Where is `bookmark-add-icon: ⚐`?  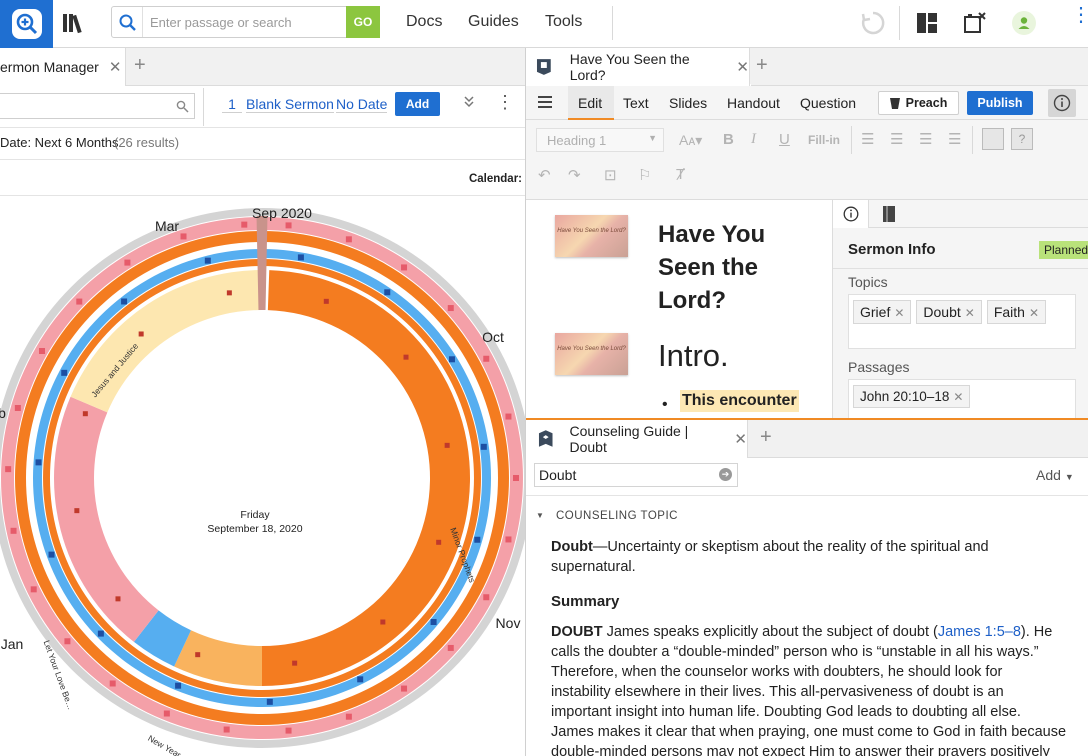
bookmark-add-icon: ⚐ is located at coordinates (644, 175).